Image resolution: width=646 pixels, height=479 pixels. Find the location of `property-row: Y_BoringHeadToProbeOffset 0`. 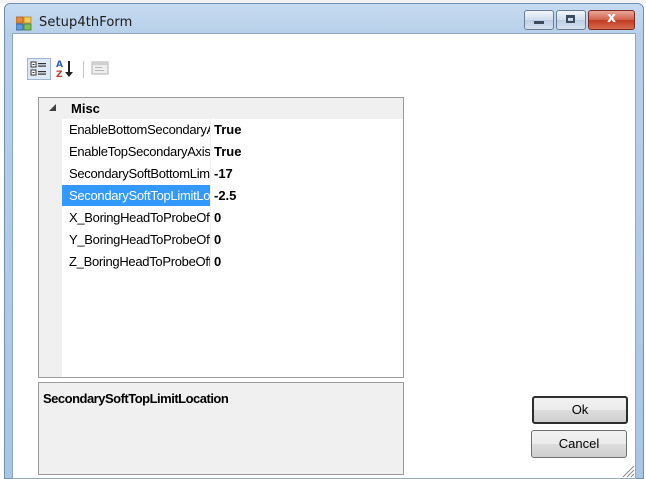

property-row: Y_BoringHeadToProbeOffset 0 is located at coordinates (232, 239).